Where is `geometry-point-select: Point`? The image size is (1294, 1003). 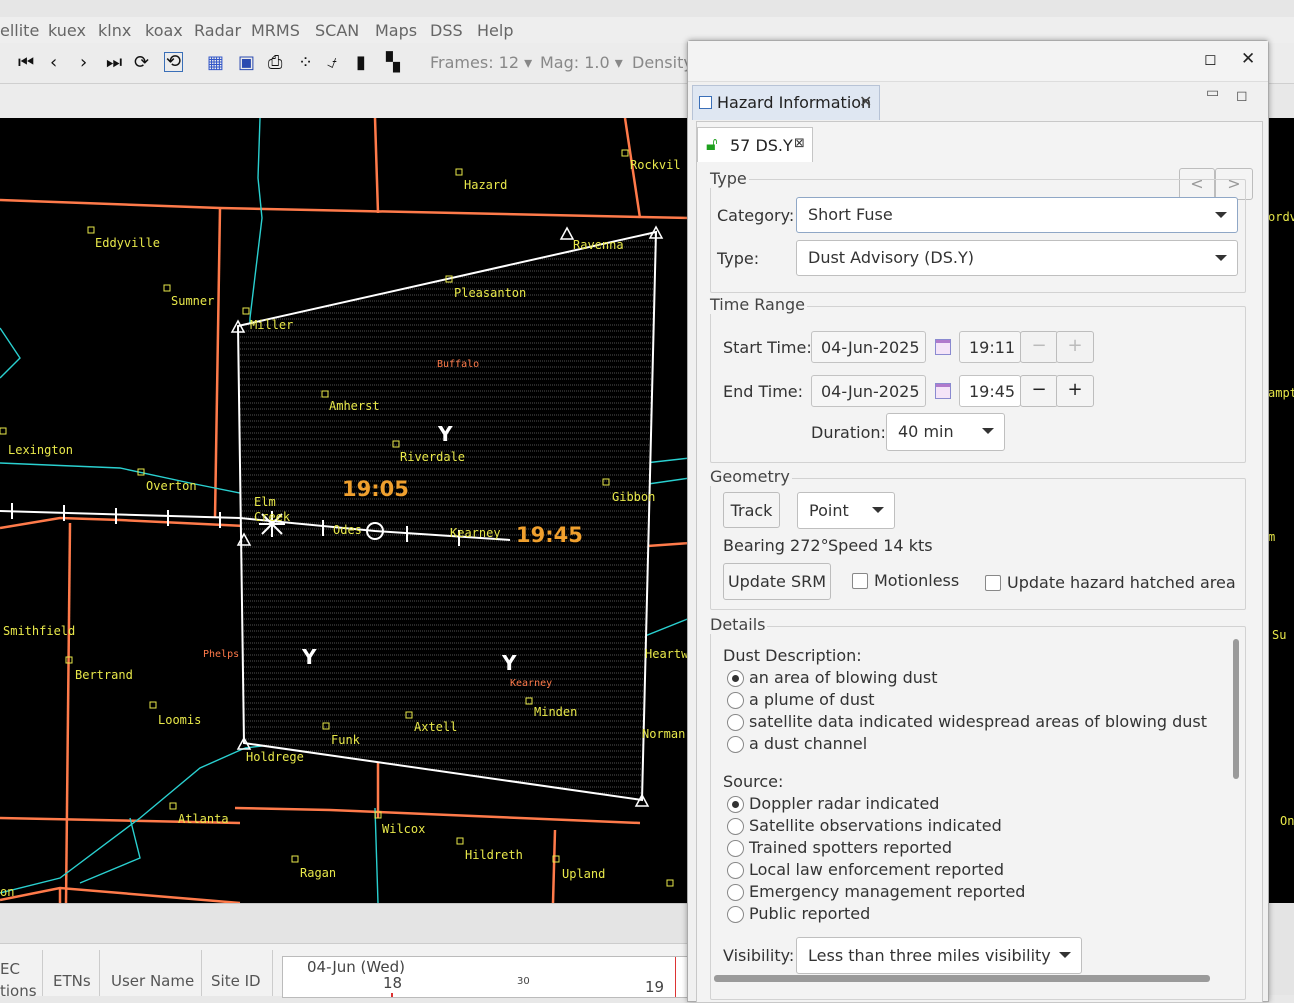
geometry-point-select: Point is located at coordinates (846, 510).